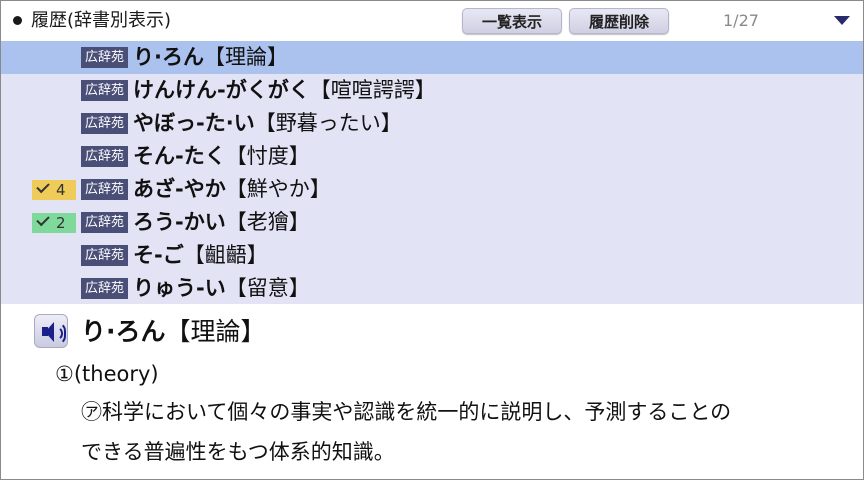 The width and height of the screenshot is (864, 480). I want to click on entry-kanji: 【忖度】, so click(267, 156).